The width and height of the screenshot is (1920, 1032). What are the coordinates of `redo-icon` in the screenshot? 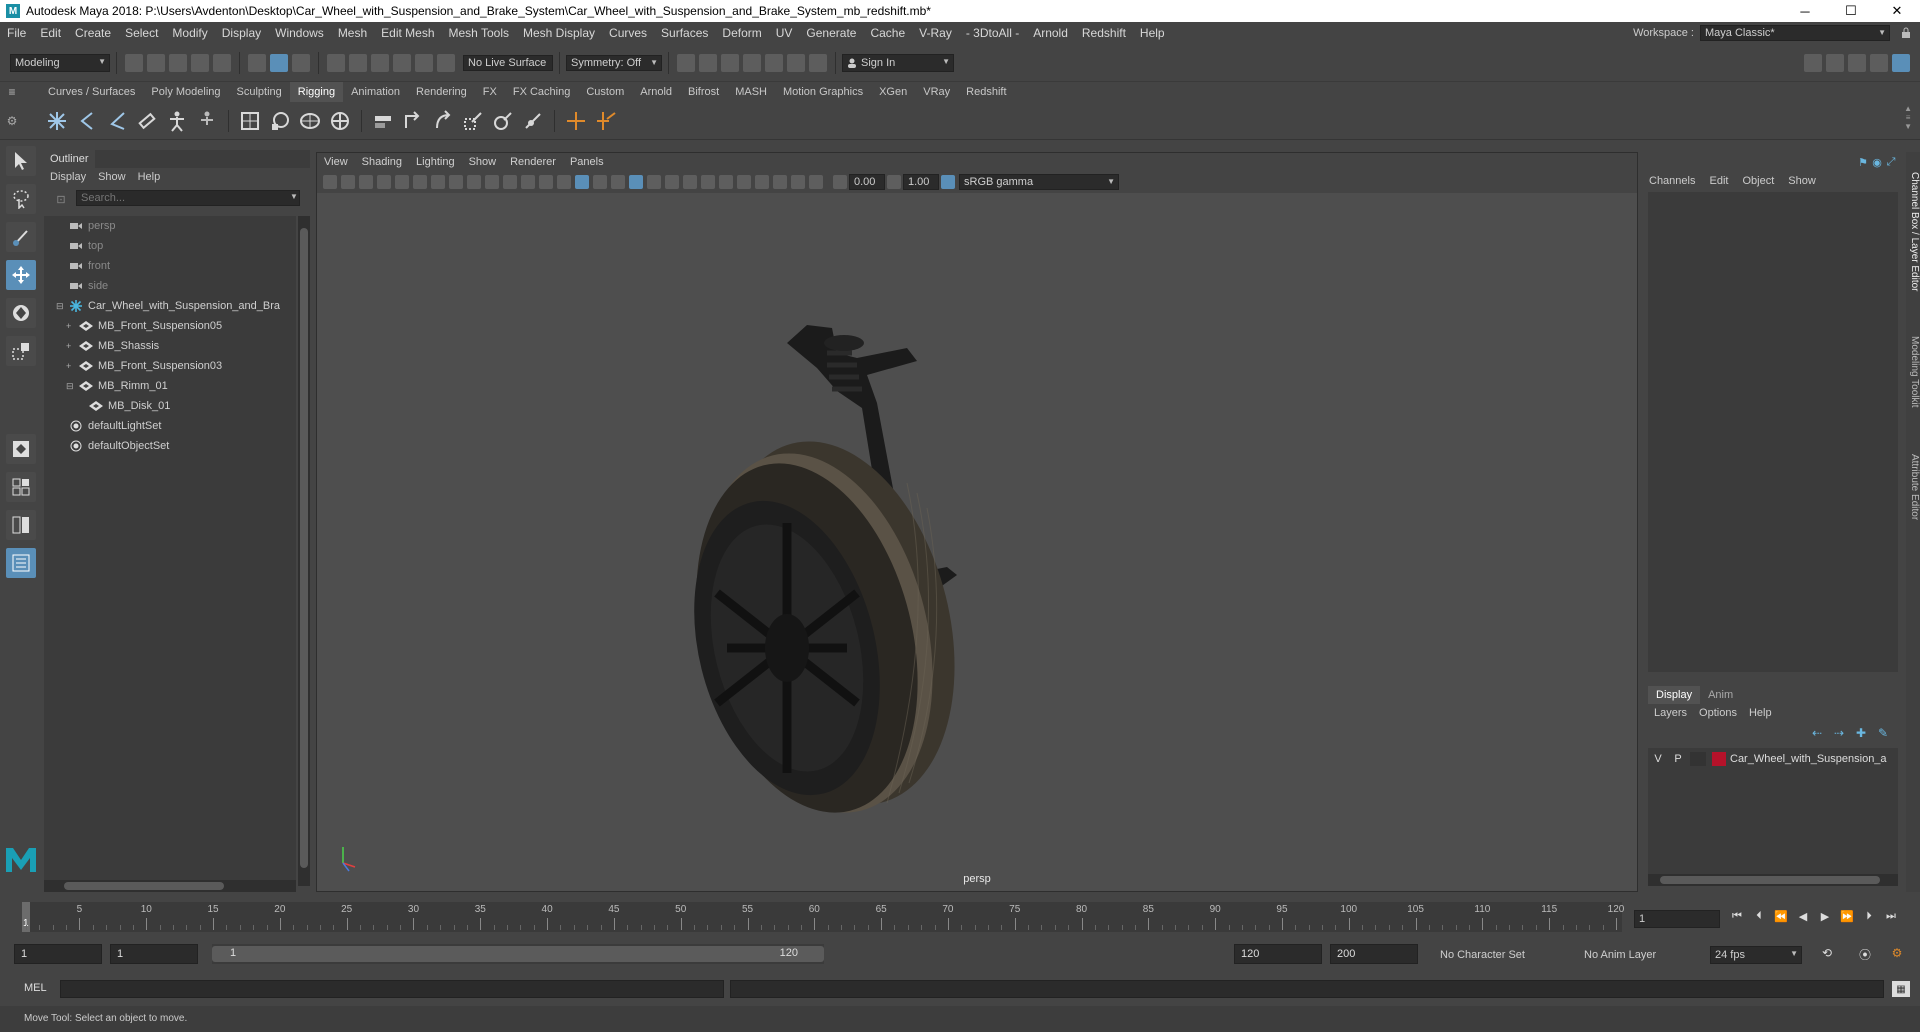 It's located at (222, 62).